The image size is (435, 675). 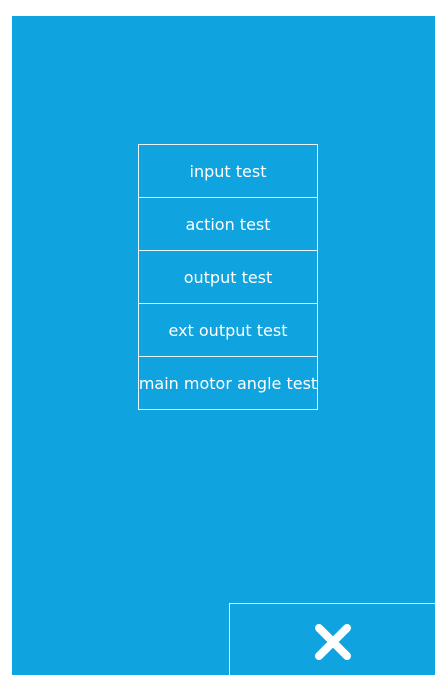 I want to click on action-test-button: action test, so click(x=228, y=224).